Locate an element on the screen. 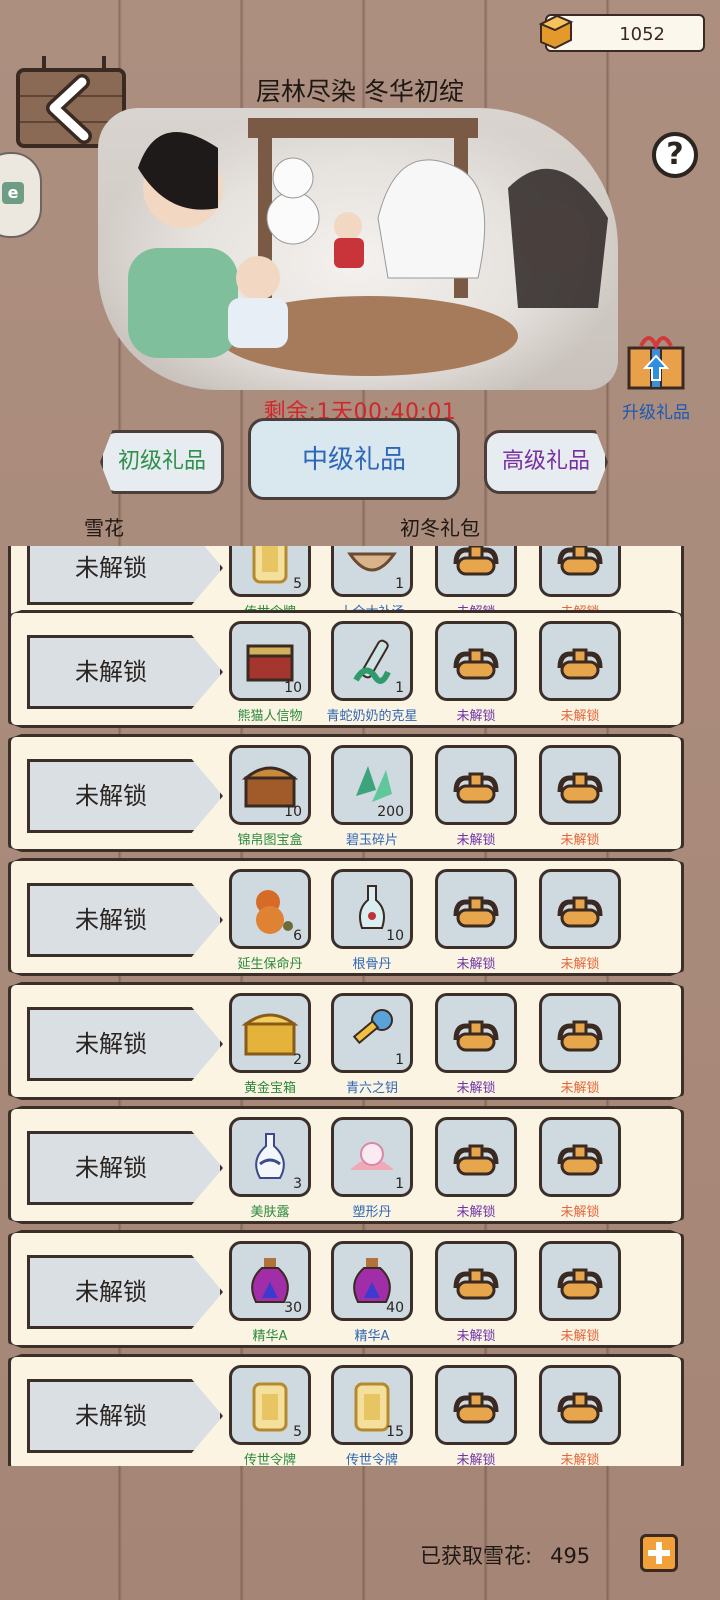 This screenshot has width=720, height=1600. item-name: 传世令牌 is located at coordinates (371, 1459).